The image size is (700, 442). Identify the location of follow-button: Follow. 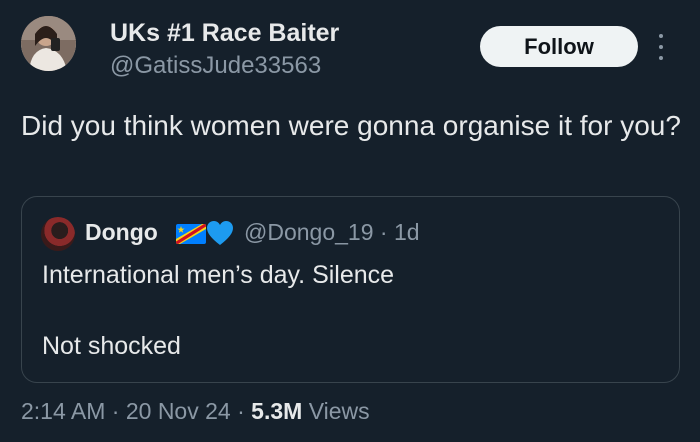
(559, 46).